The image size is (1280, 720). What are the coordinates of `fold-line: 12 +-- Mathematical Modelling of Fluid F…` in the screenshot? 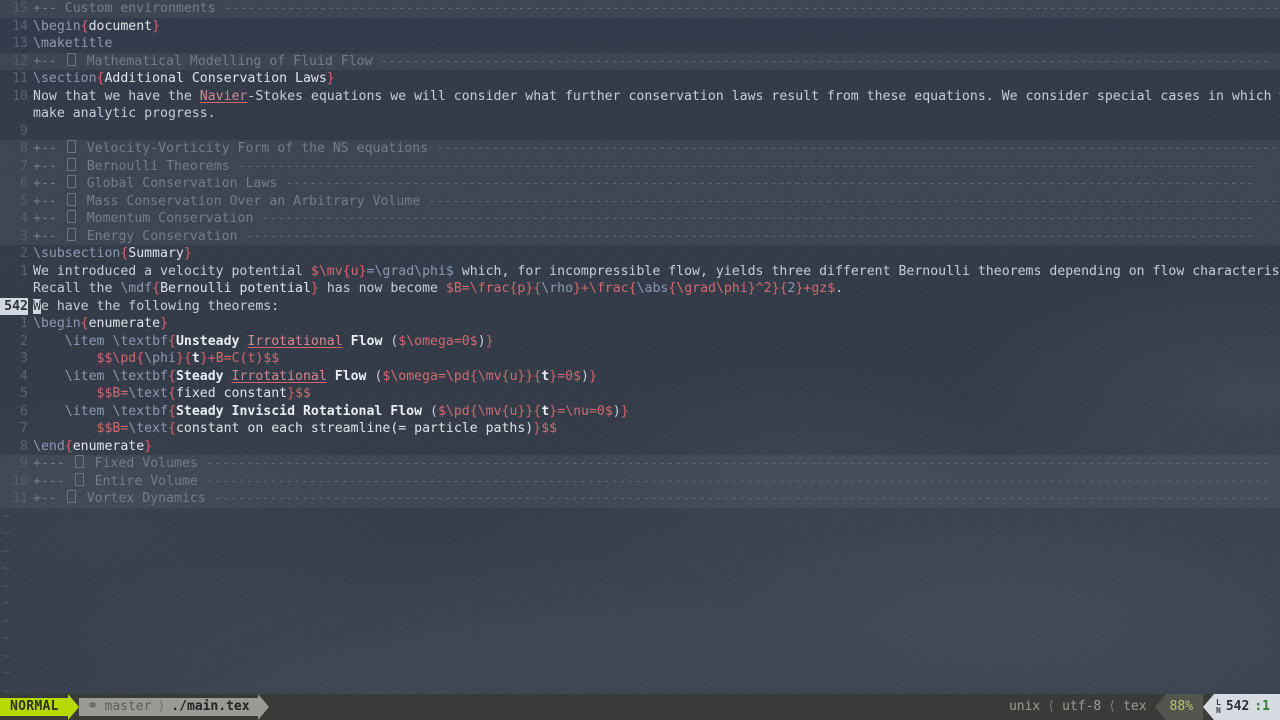 It's located at (640, 61).